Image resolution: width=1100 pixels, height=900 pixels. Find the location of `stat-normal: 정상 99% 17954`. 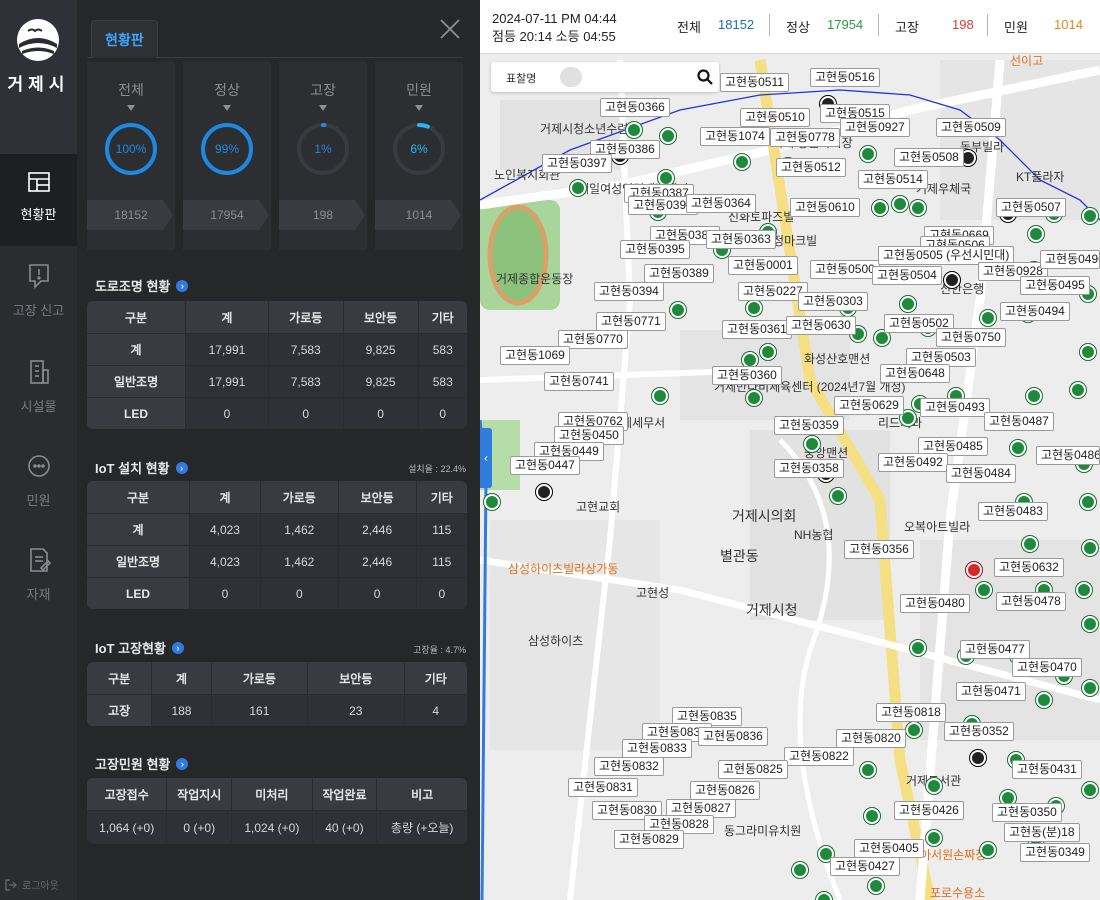

stat-normal: 정상 99% 17954 is located at coordinates (227, 156).